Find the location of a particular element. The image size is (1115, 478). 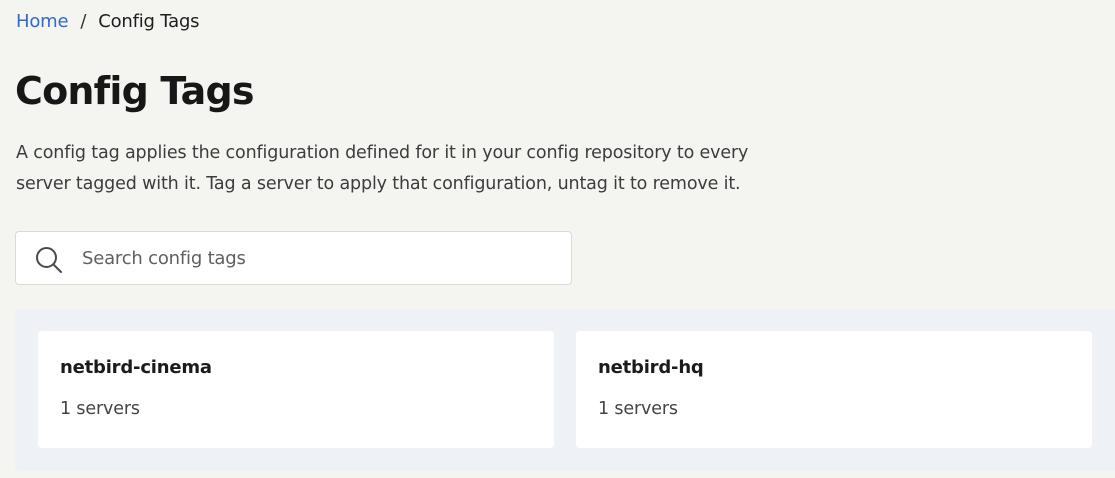

config-tag-card: netbird-hq 1 servers is located at coordinates (834, 389).